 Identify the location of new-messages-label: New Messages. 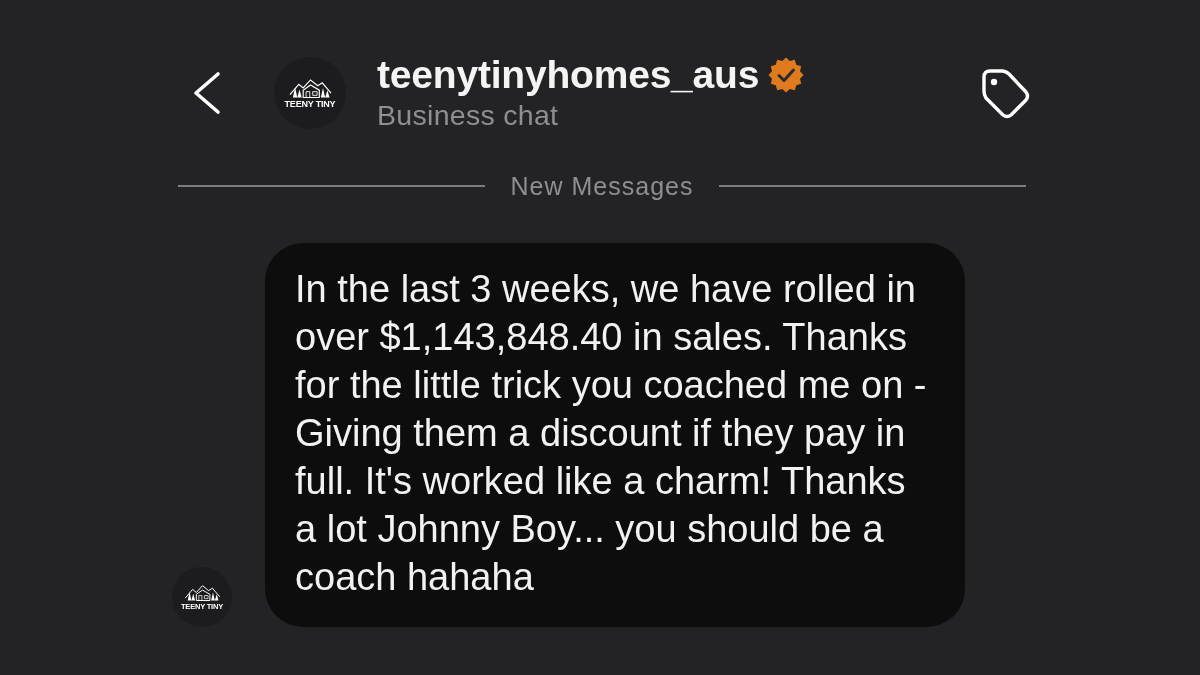
(602, 186).